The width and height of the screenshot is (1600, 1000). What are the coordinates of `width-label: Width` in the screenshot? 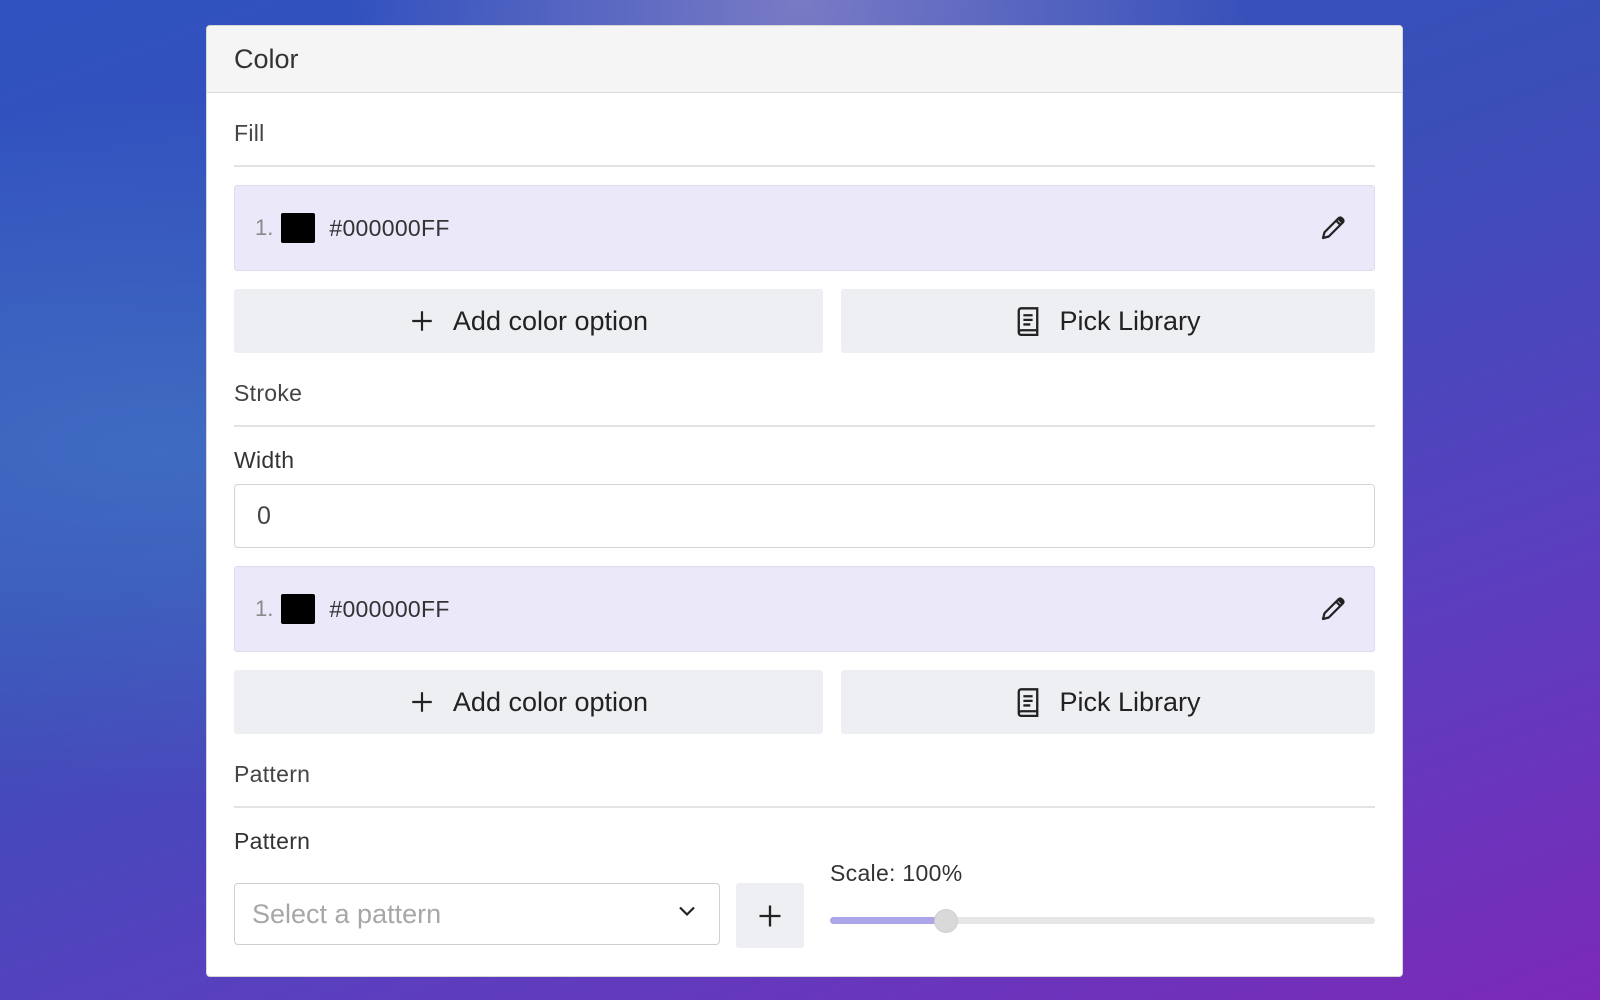 It's located at (264, 460).